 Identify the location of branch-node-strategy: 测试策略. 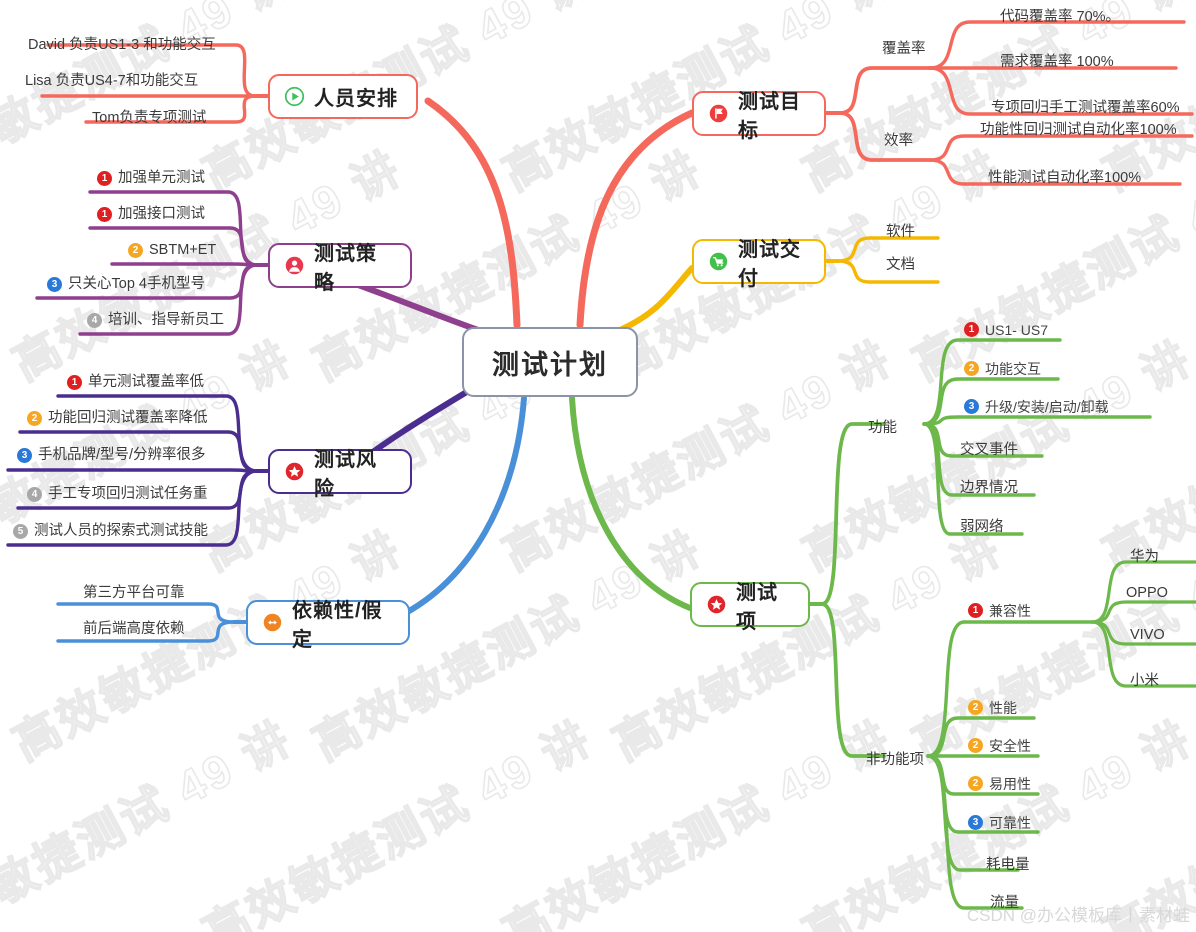
(340, 268).